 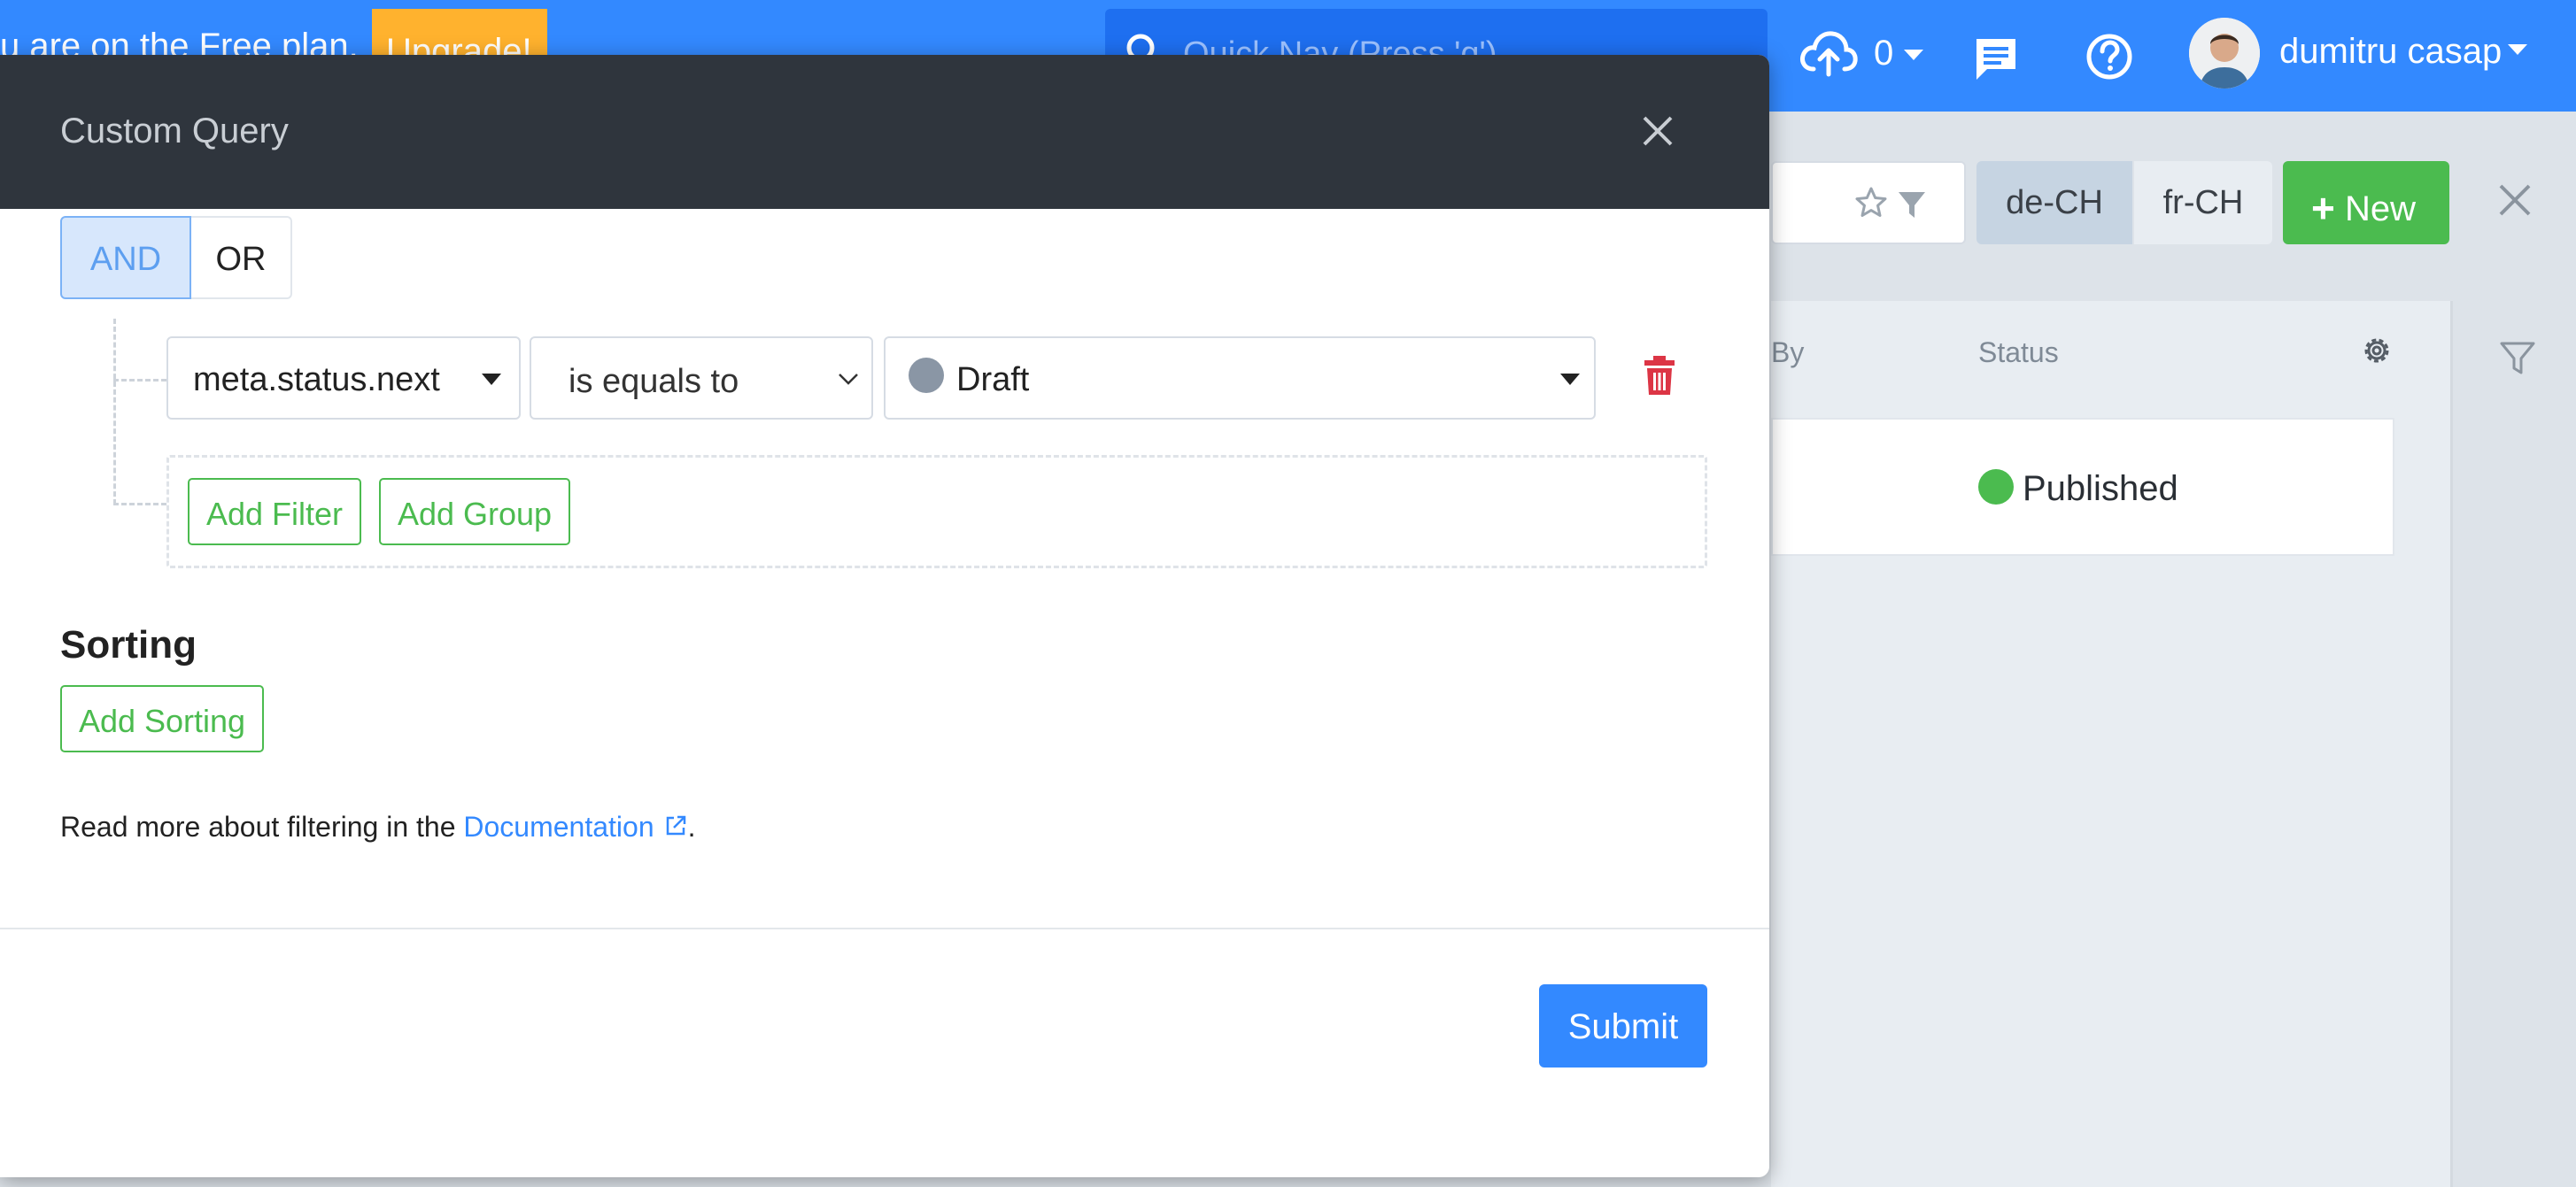 What do you see at coordinates (1659, 375) in the screenshot?
I see `trash-icon` at bounding box center [1659, 375].